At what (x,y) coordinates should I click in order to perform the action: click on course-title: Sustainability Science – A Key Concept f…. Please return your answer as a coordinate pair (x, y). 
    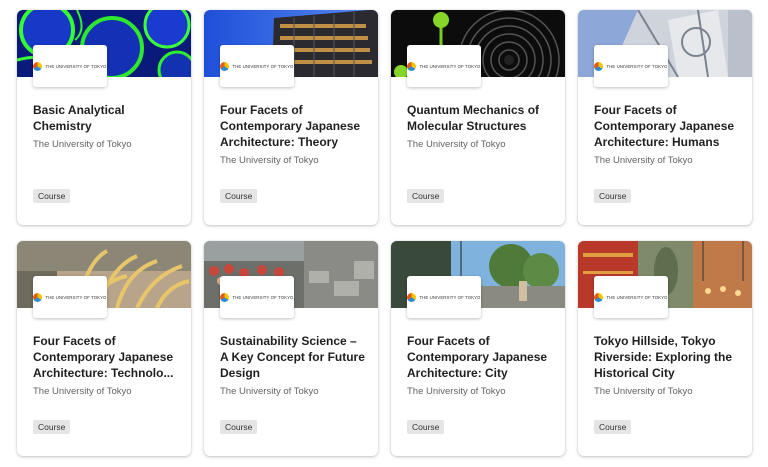
    Looking at the image, I should click on (293, 357).